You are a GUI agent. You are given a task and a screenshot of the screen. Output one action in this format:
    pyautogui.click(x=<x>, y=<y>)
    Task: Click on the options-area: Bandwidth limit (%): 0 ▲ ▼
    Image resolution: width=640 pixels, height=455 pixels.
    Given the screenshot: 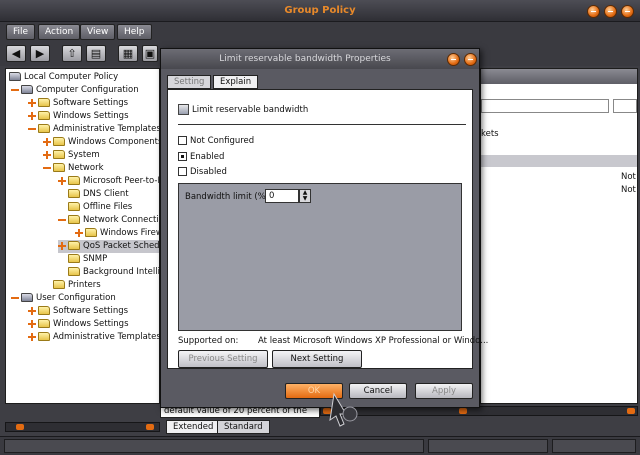 What is the action you would take?
    pyautogui.click(x=320, y=257)
    